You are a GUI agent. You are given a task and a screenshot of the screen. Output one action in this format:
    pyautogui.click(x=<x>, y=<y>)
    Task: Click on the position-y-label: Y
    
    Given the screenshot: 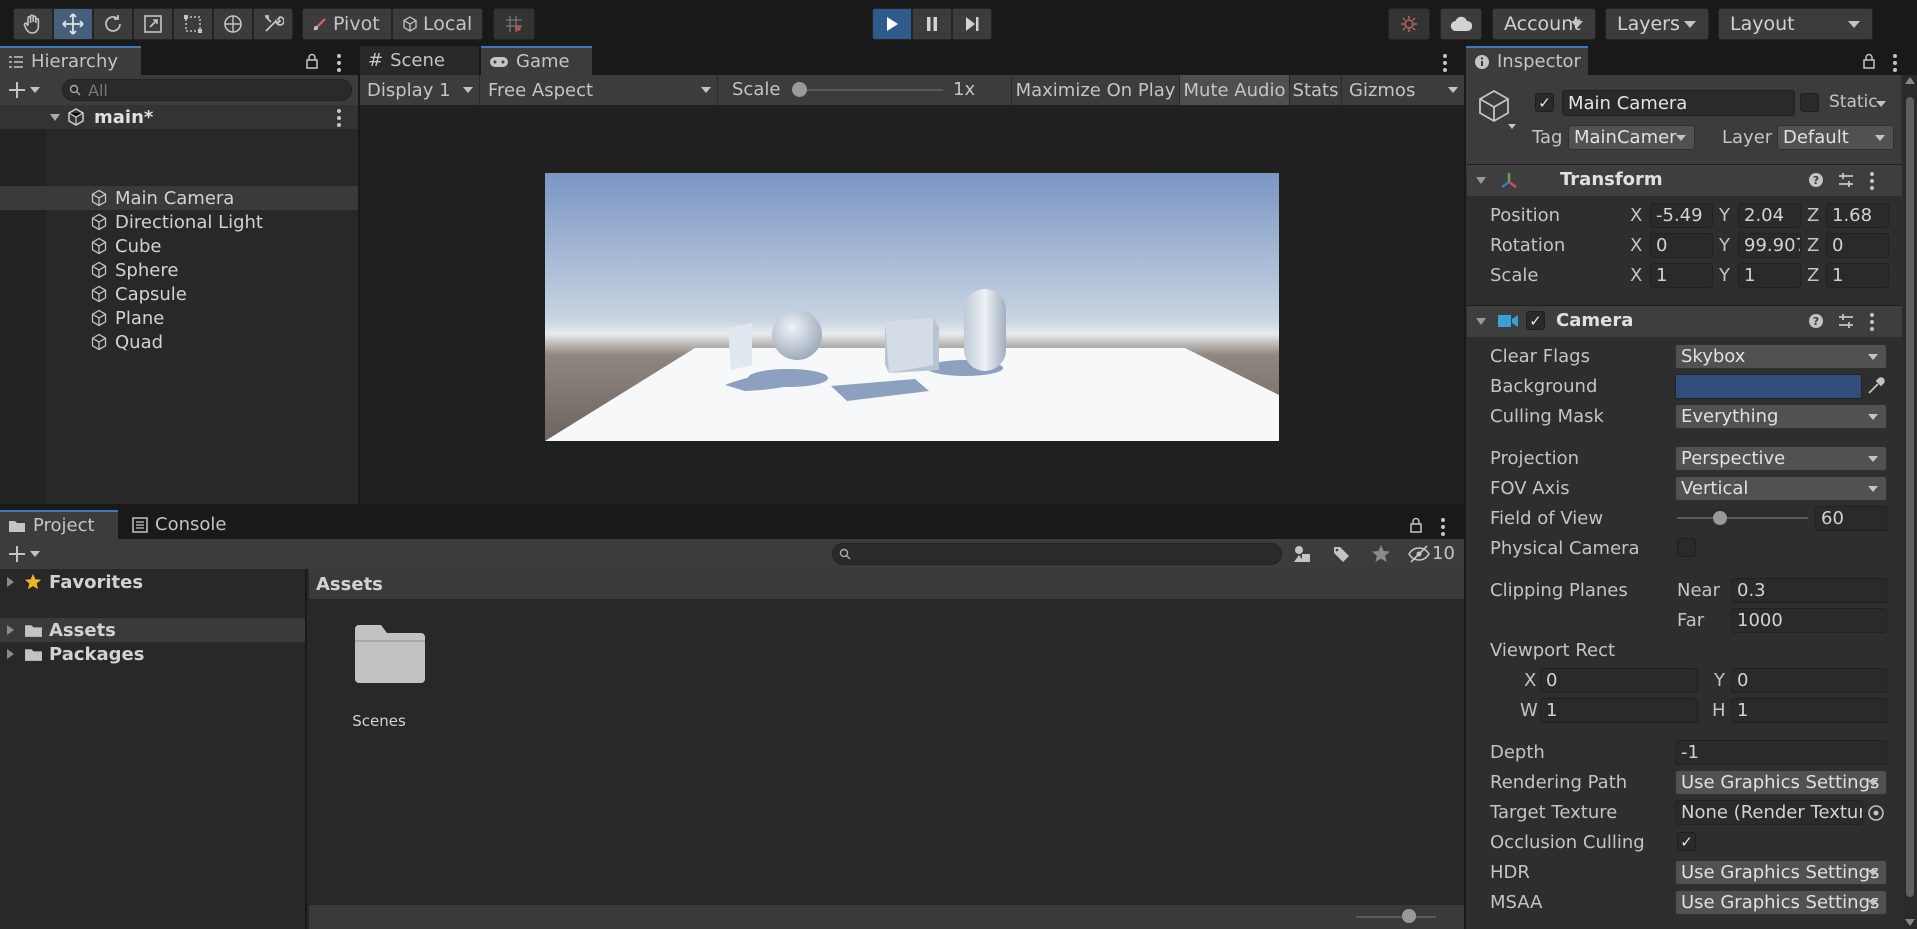 What is the action you would take?
    pyautogui.click(x=1724, y=215)
    